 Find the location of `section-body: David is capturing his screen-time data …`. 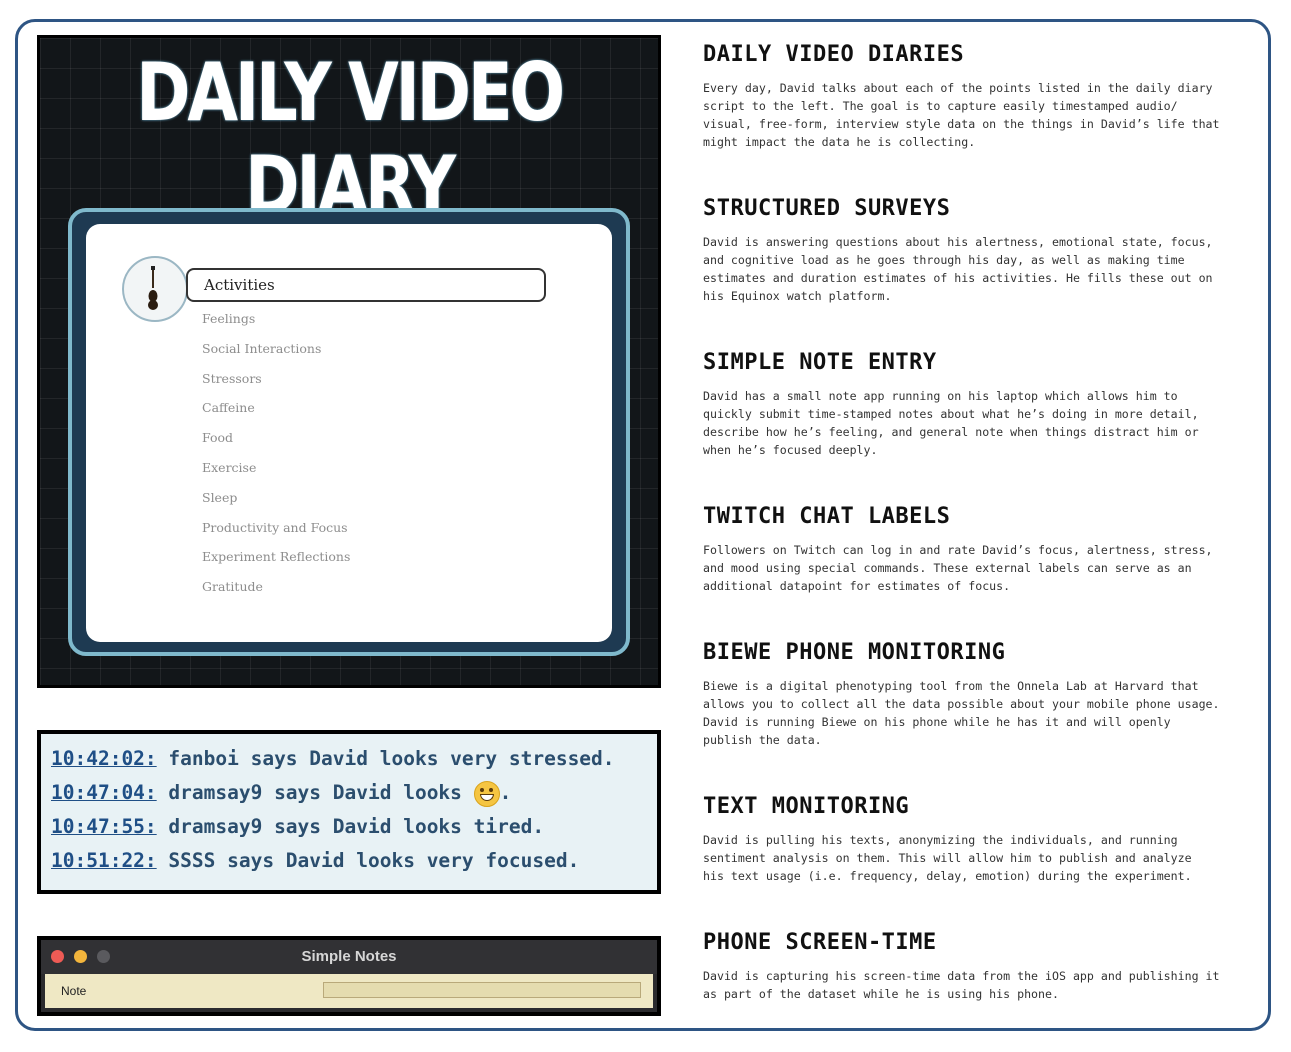

section-body: David is capturing his screen-time data … is located at coordinates (961, 985).